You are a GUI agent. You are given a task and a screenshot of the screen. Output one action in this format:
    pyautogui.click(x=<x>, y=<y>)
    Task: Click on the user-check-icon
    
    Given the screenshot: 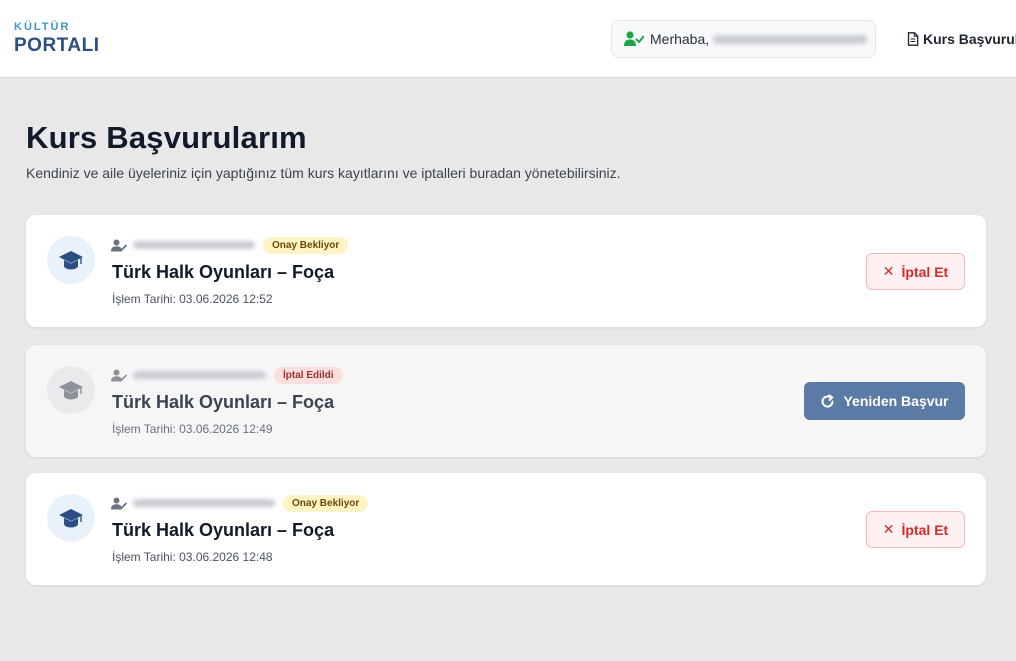 What is the action you would take?
    pyautogui.click(x=634, y=38)
    